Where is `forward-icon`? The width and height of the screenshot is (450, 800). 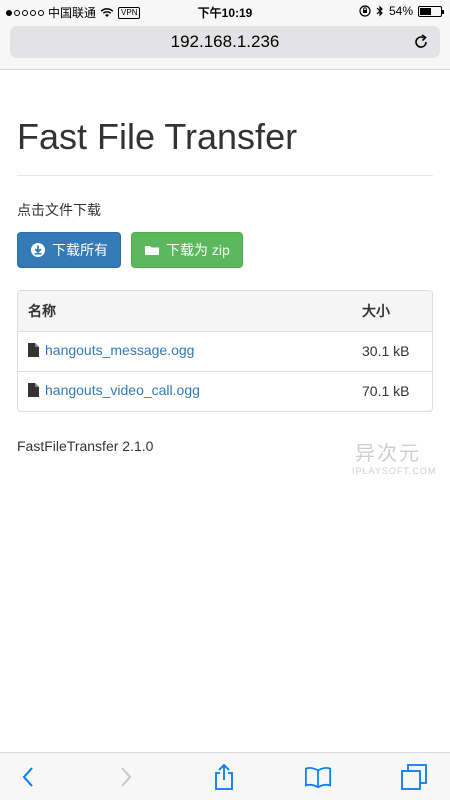 forward-icon is located at coordinates (126, 777).